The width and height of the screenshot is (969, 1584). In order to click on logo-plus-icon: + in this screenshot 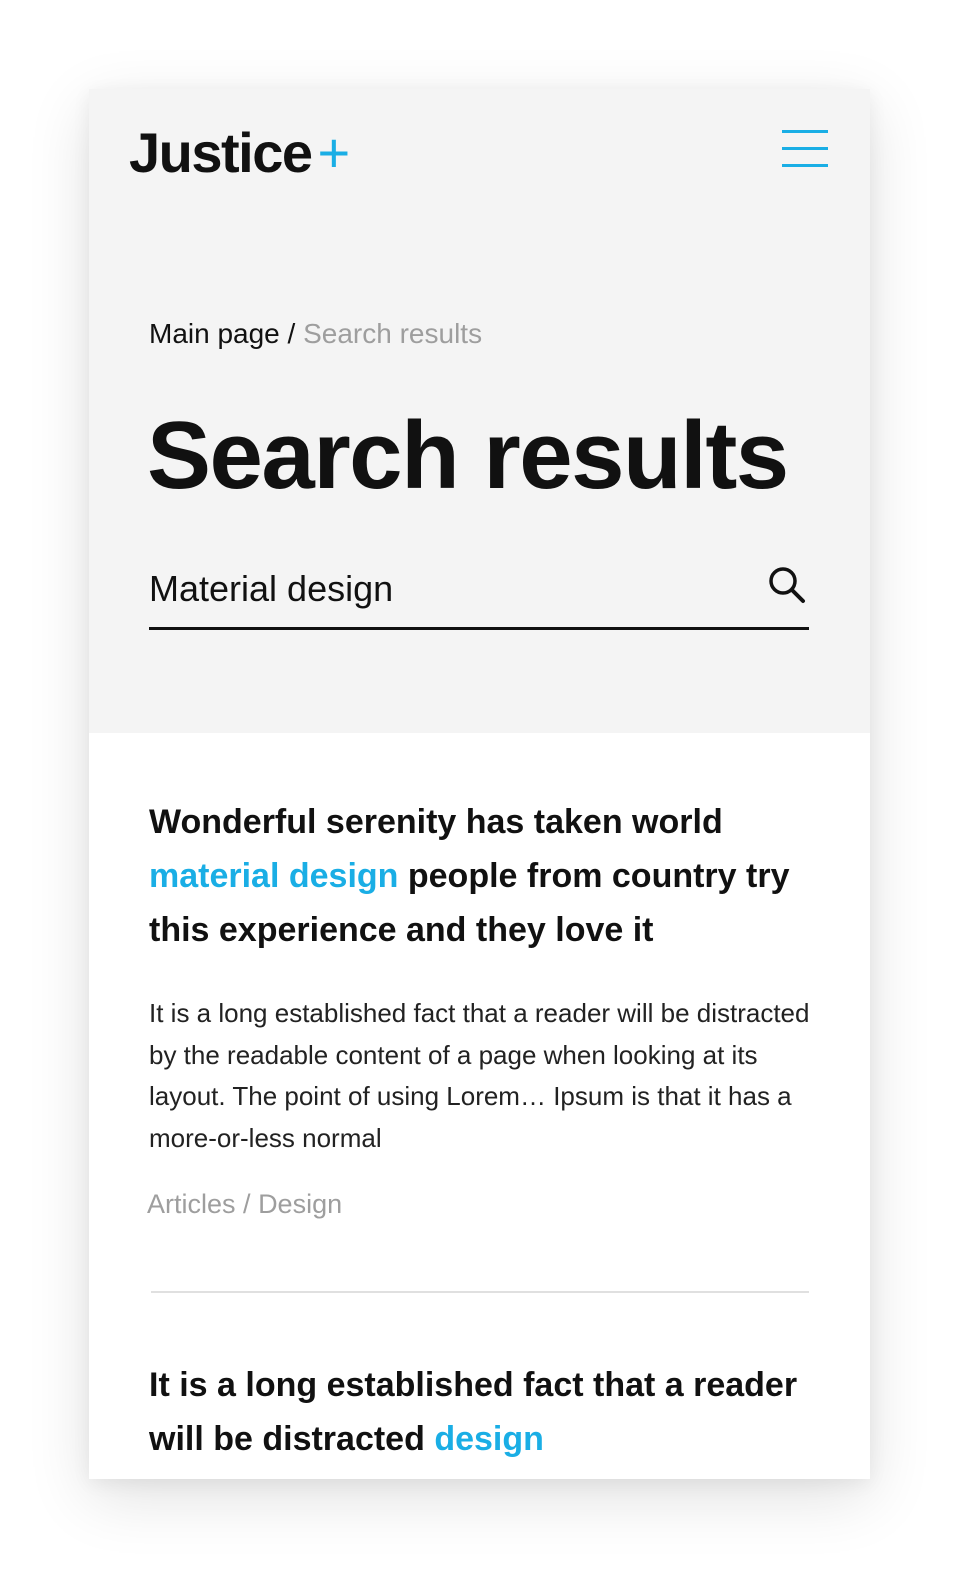, I will do `click(334, 152)`.